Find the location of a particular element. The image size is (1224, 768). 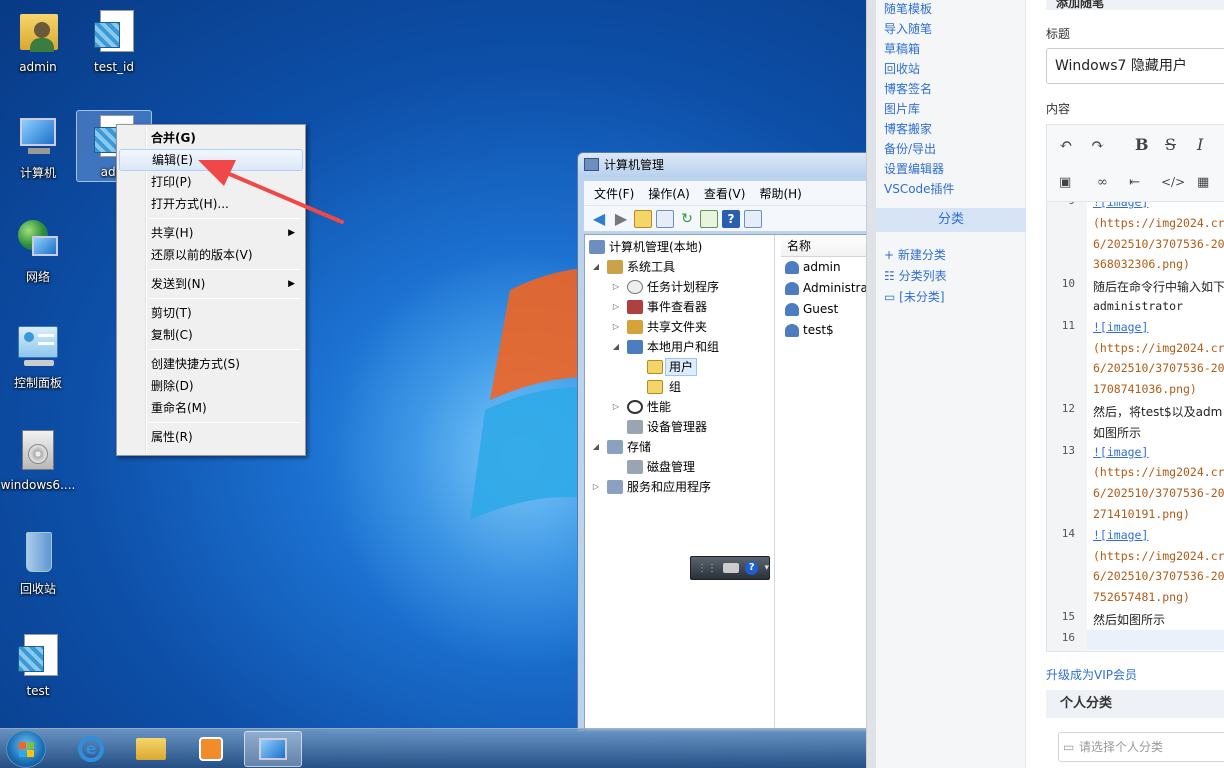

show-tree-icon is located at coordinates (665, 218).